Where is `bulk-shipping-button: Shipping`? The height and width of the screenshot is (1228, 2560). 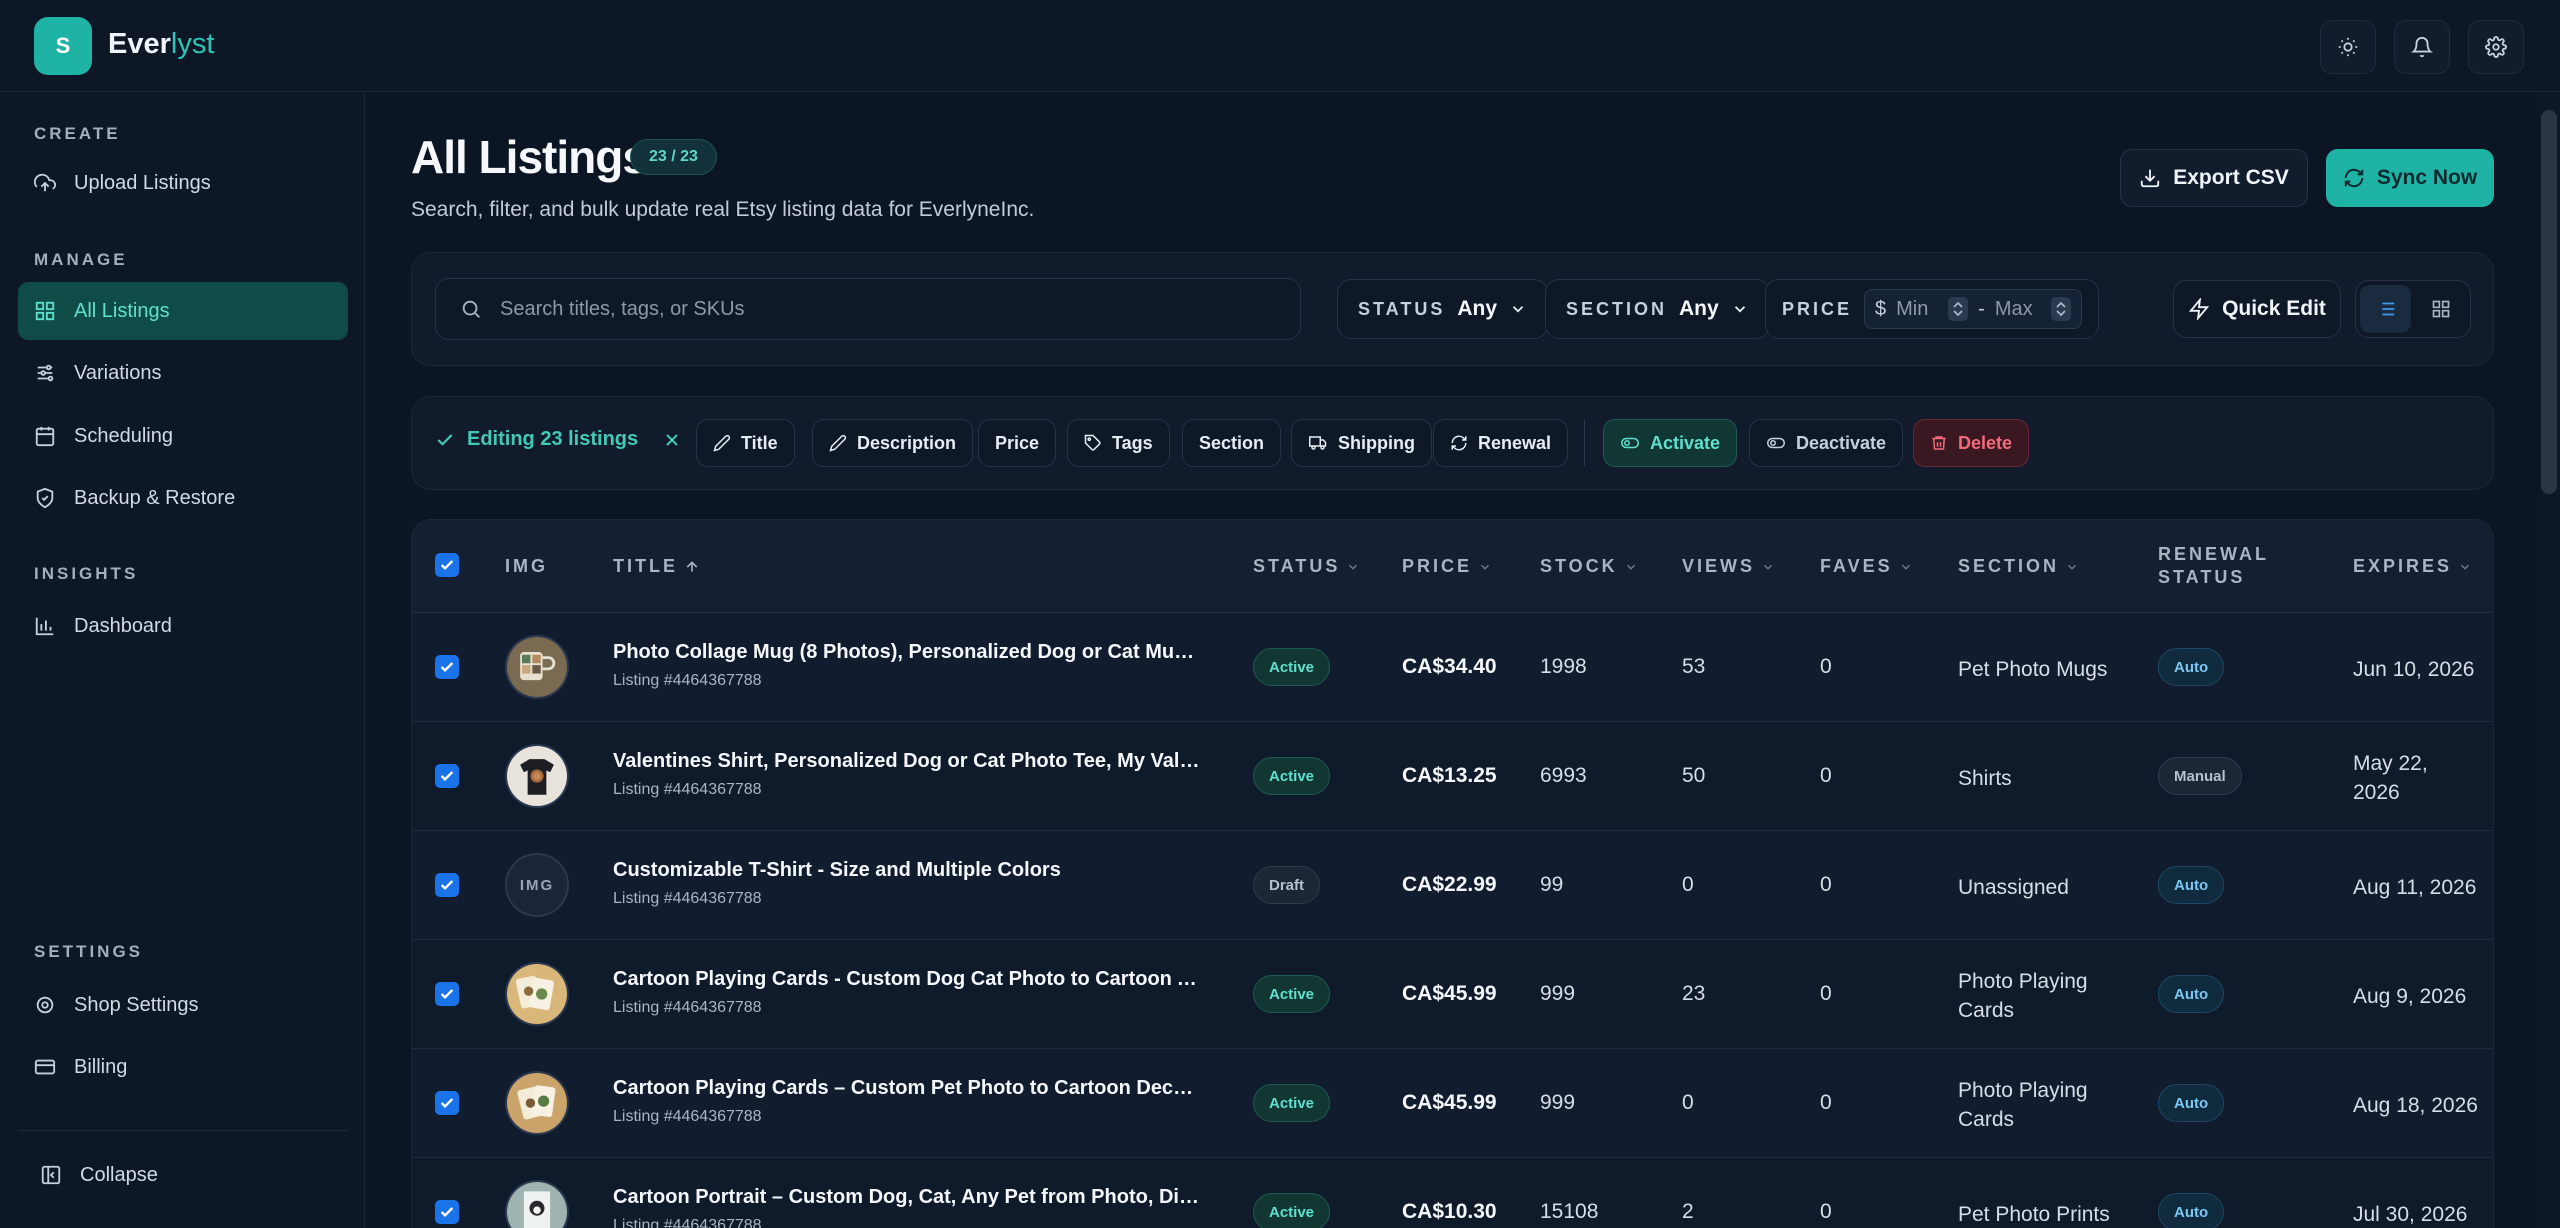 bulk-shipping-button: Shipping is located at coordinates (1361, 443).